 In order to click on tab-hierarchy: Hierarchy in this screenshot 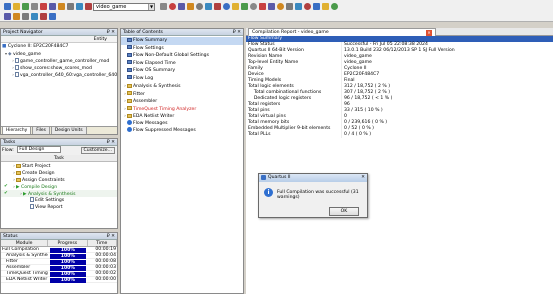, I will do `click(17, 130)`.